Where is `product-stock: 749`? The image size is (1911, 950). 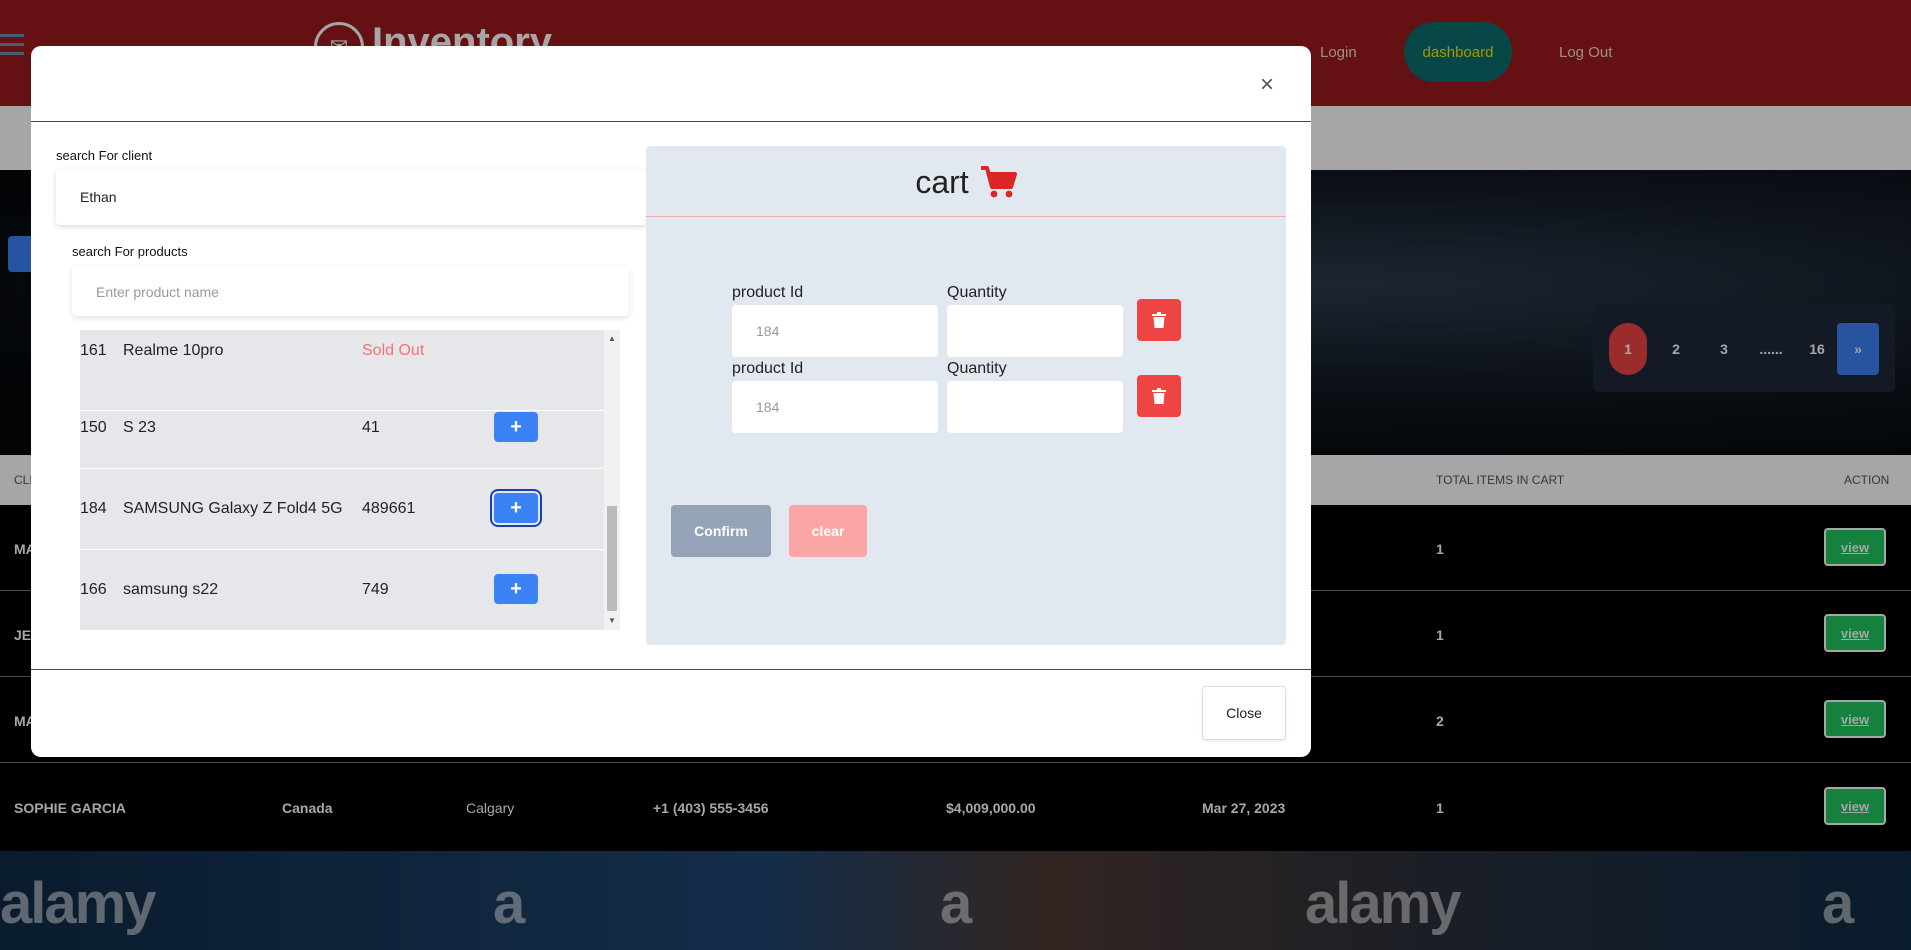
product-stock: 749 is located at coordinates (375, 589).